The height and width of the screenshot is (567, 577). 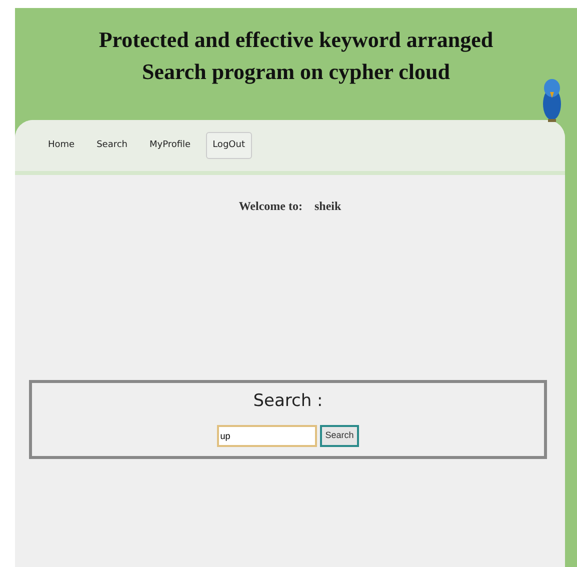 I want to click on nav-tab: Search, so click(x=112, y=146).